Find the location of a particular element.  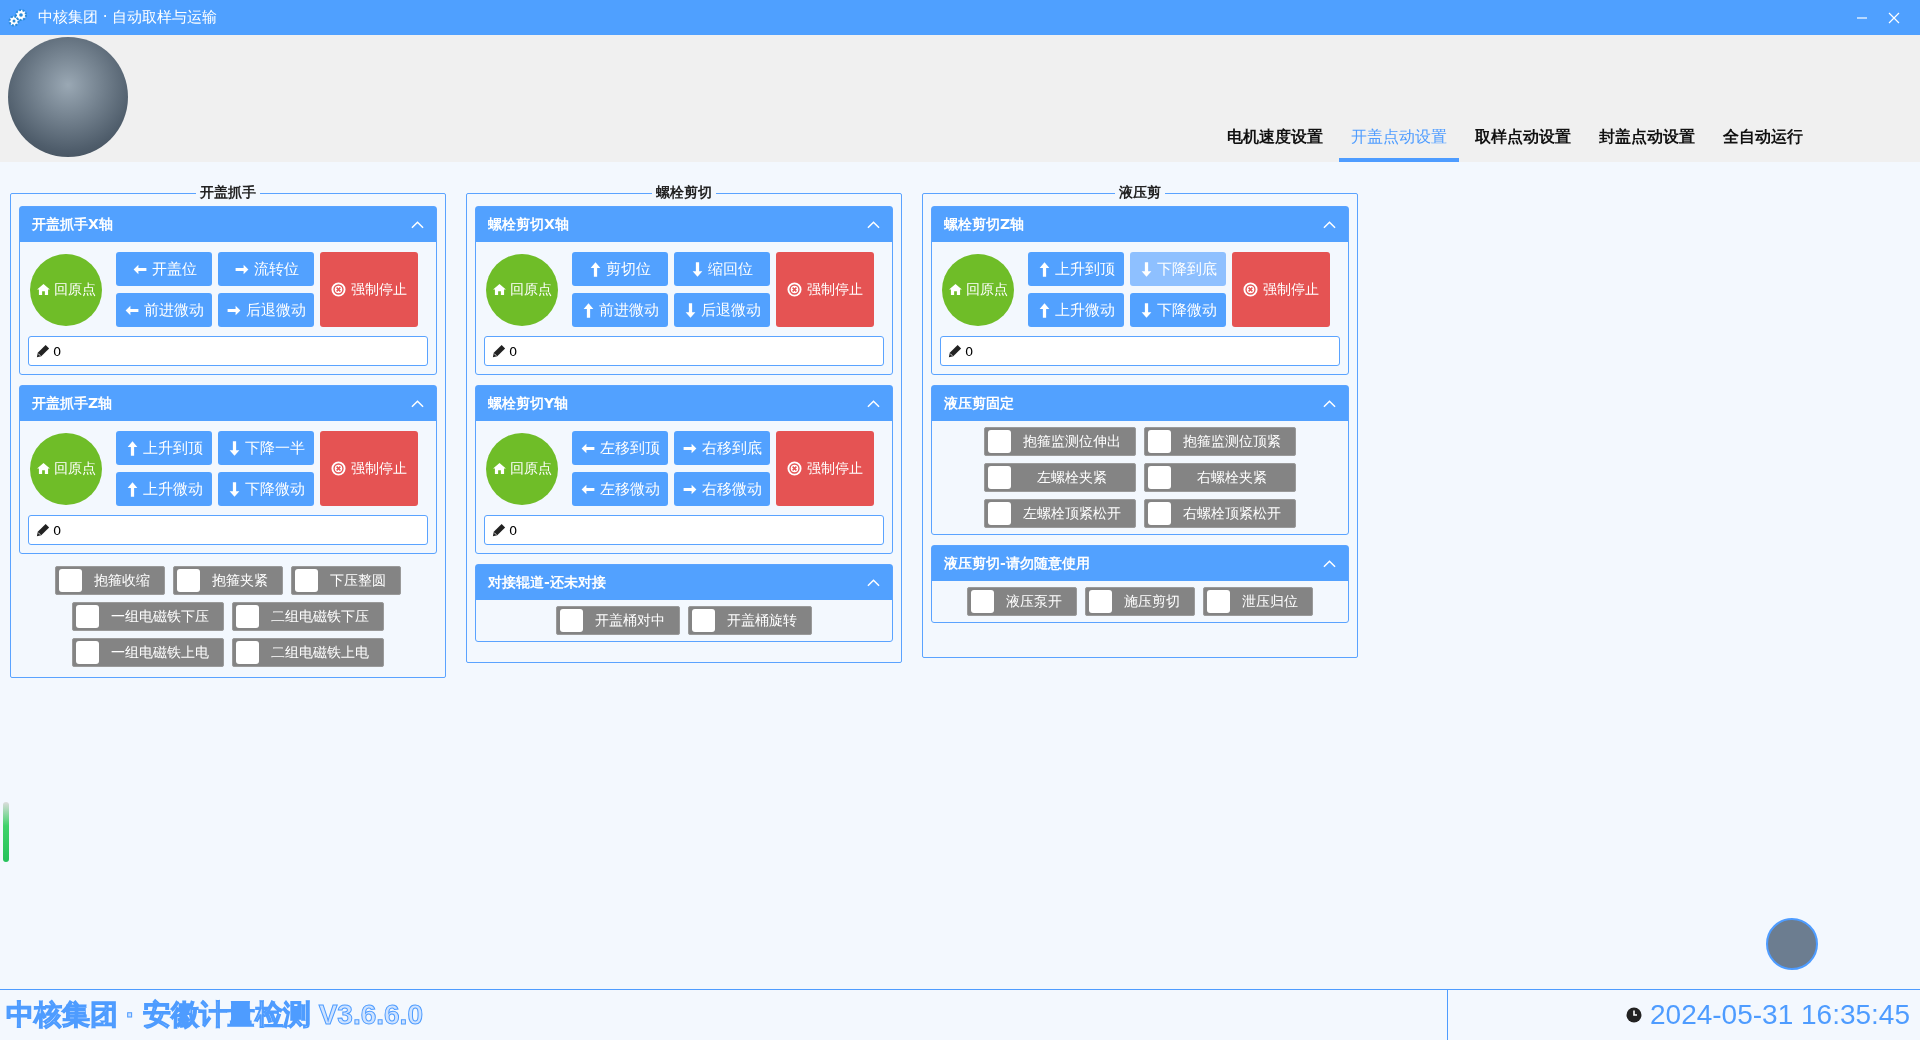

section-header: 液压剪固定 is located at coordinates (1140, 403).